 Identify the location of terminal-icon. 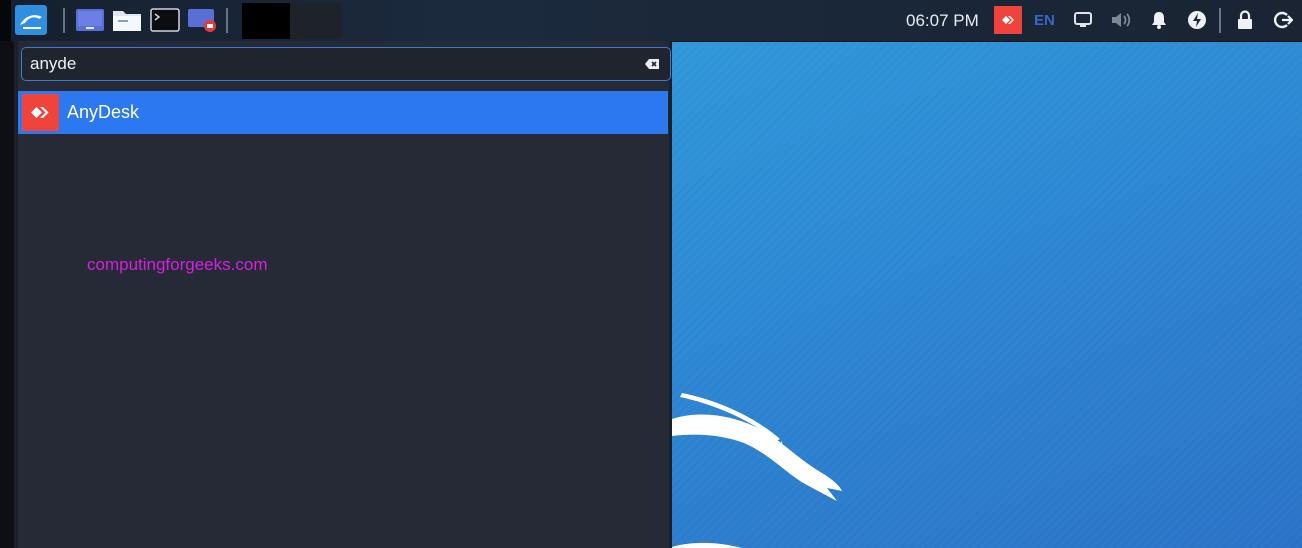
(165, 20).